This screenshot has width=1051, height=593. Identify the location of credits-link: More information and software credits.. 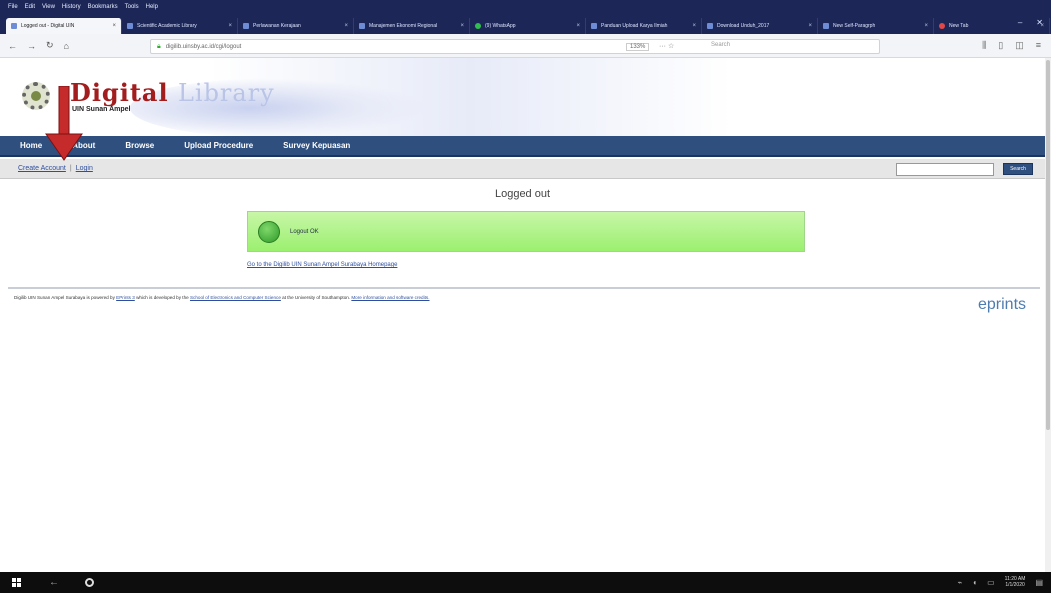
(390, 297).